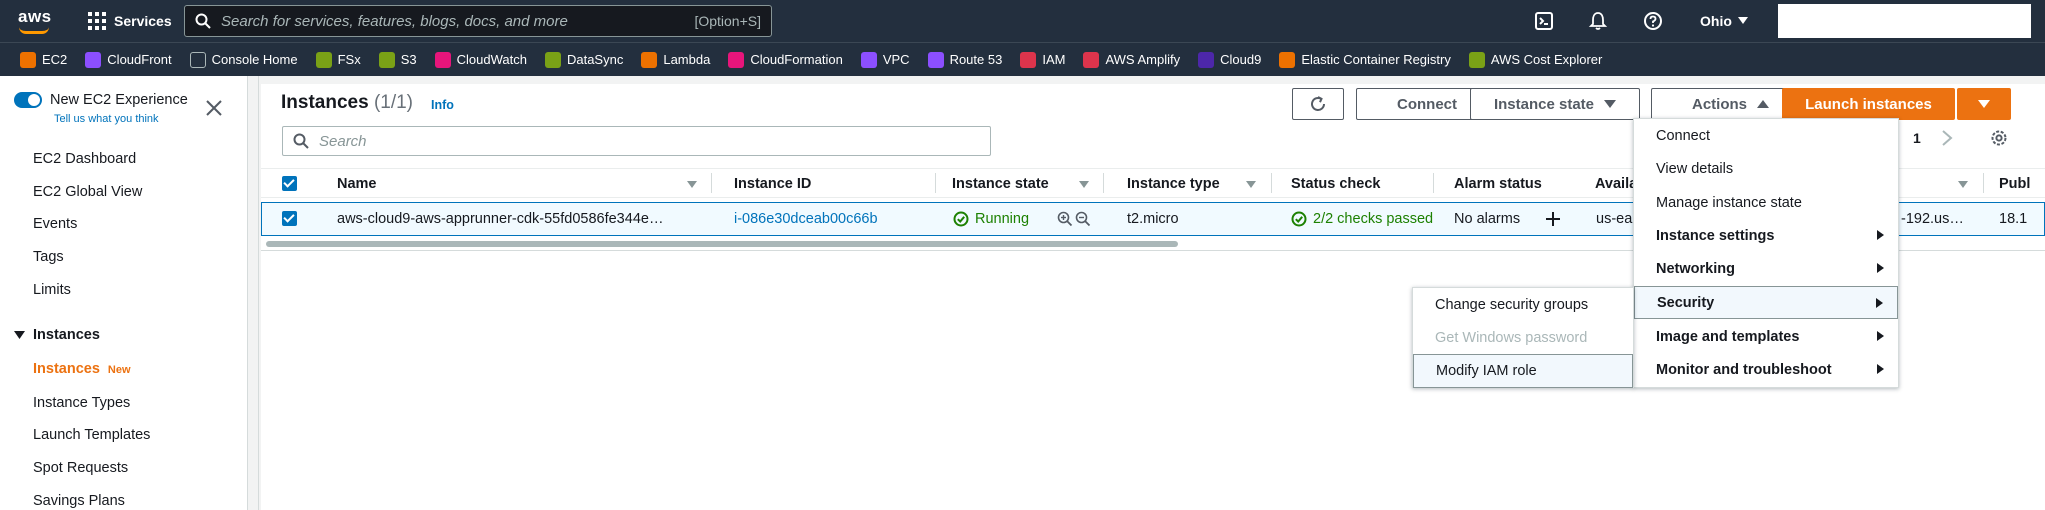 The width and height of the screenshot is (2045, 510). What do you see at coordinates (130, 21) in the screenshot?
I see `services-menu-button: Services` at bounding box center [130, 21].